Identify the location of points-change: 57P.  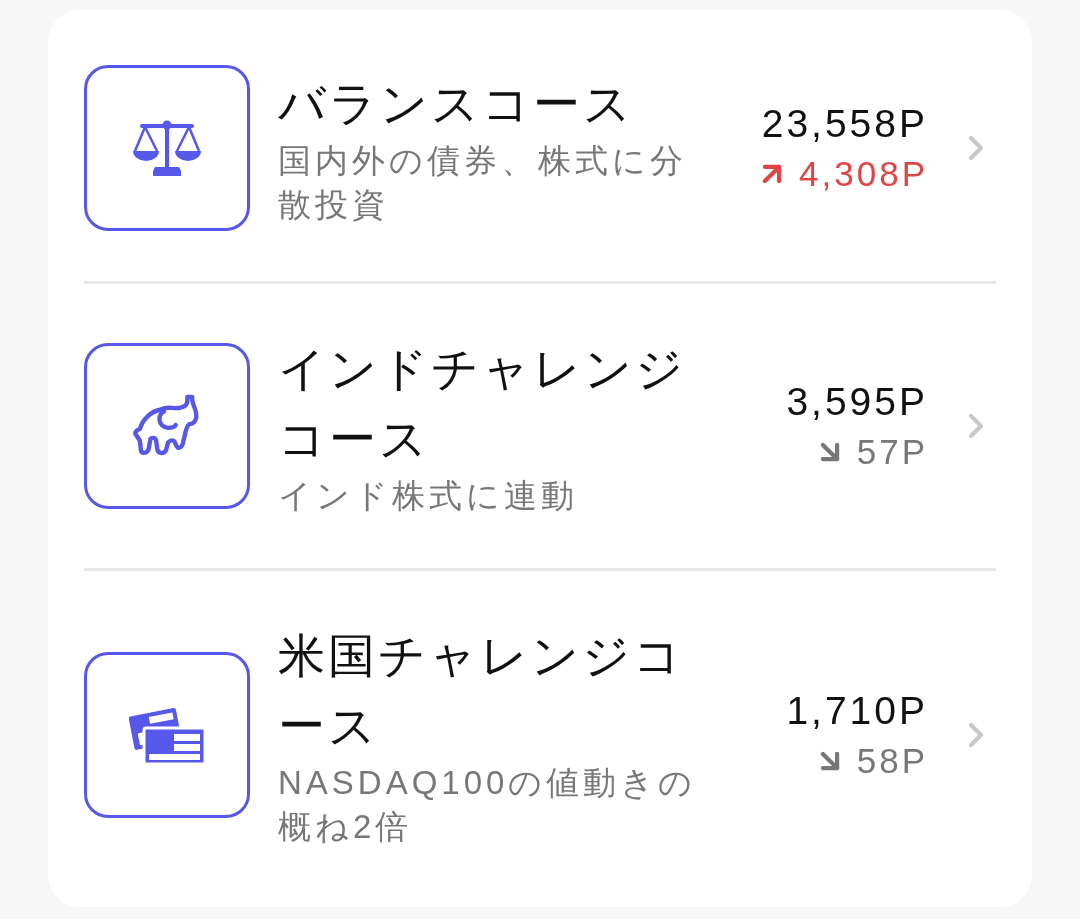
(892, 452).